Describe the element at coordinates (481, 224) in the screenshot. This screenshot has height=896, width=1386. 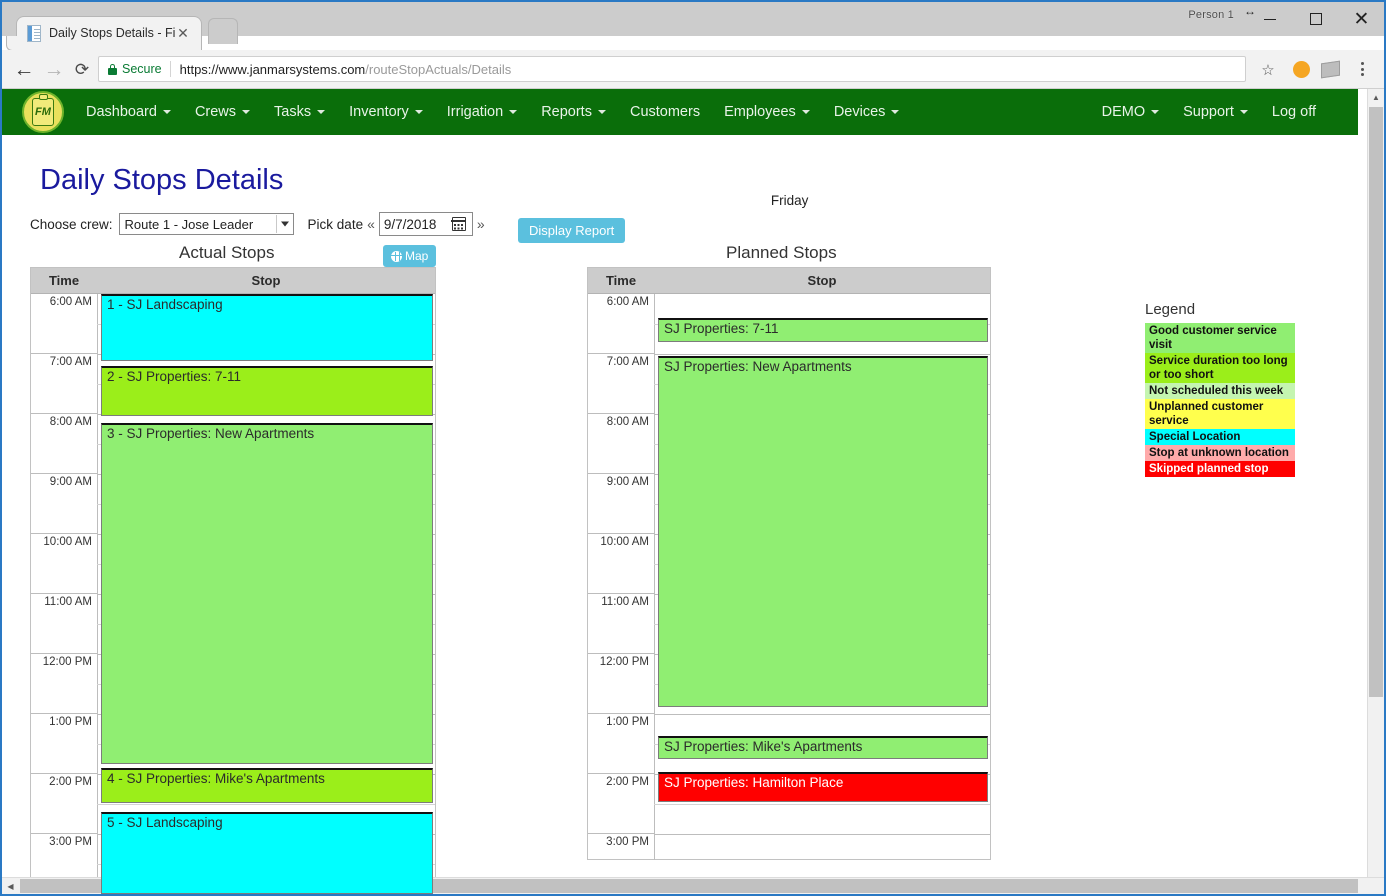
I see `next-date-icon: »` at that location.